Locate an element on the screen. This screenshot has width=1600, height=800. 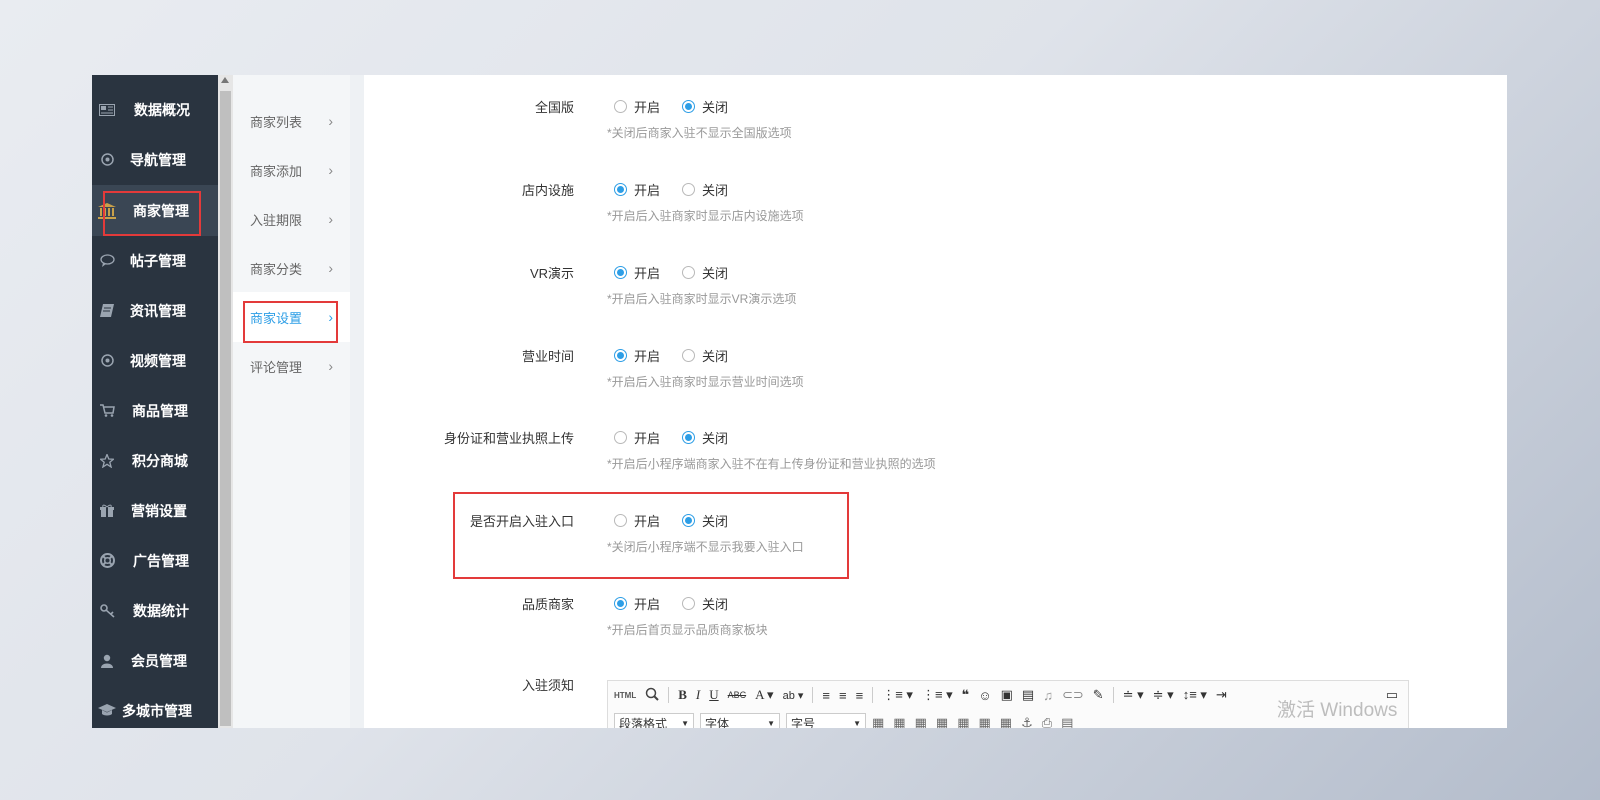
sidebar-item-posts: 帖子管理 is located at coordinates (155, 260).